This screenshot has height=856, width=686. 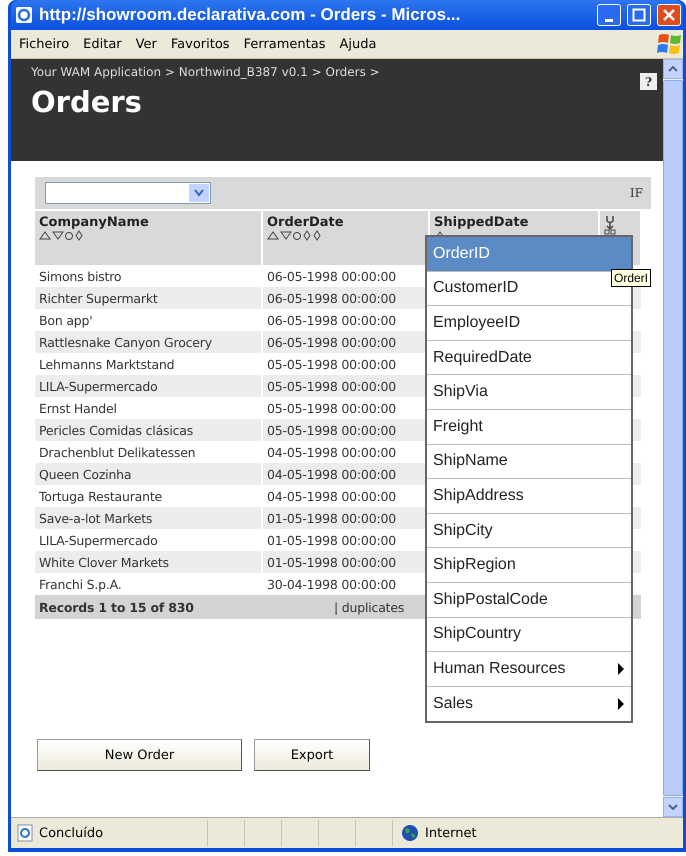 What do you see at coordinates (345, 540) in the screenshot?
I see `table-cell: 01-05-1998 00:00:00` at bounding box center [345, 540].